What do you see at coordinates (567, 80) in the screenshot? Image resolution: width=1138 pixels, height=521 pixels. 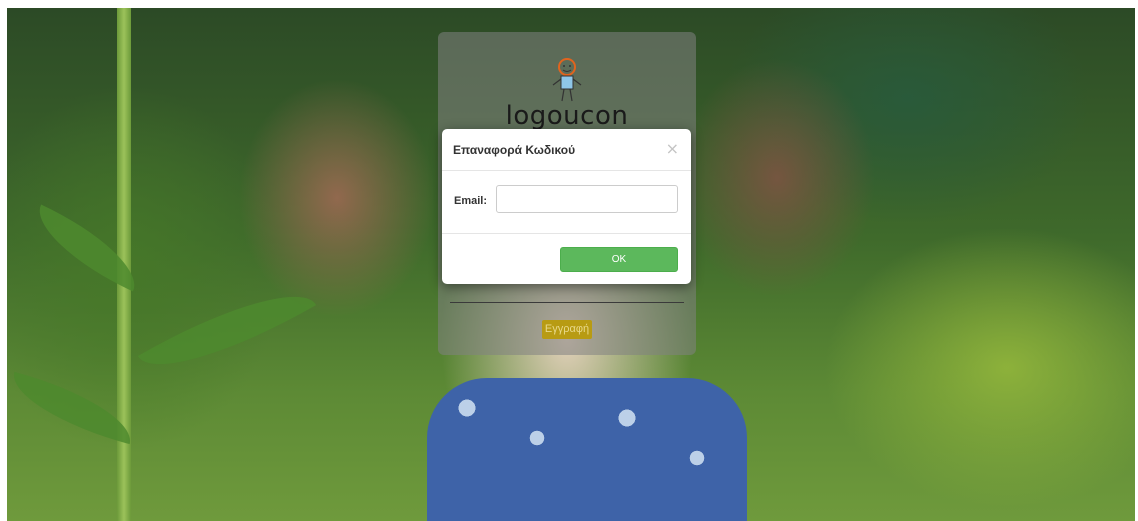 I see `child-figure-logo-icon` at bounding box center [567, 80].